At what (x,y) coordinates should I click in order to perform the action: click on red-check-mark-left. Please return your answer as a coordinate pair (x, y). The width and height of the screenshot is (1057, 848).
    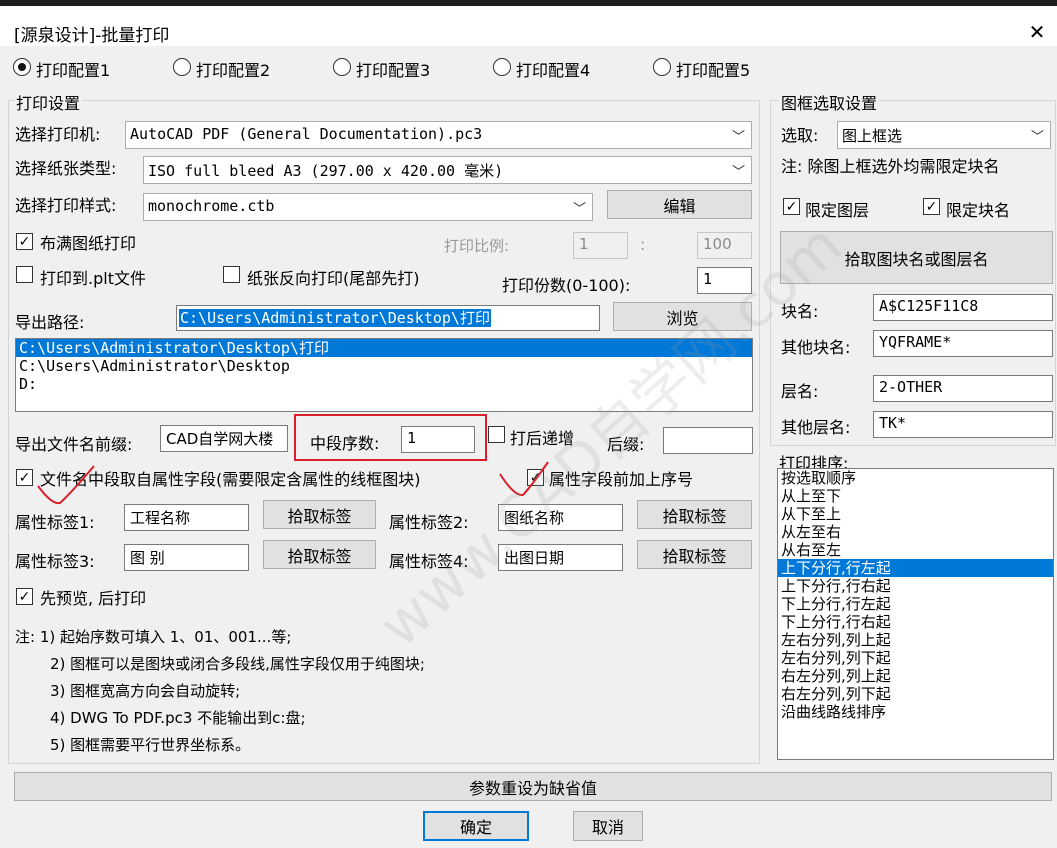
    Looking at the image, I should click on (66, 485).